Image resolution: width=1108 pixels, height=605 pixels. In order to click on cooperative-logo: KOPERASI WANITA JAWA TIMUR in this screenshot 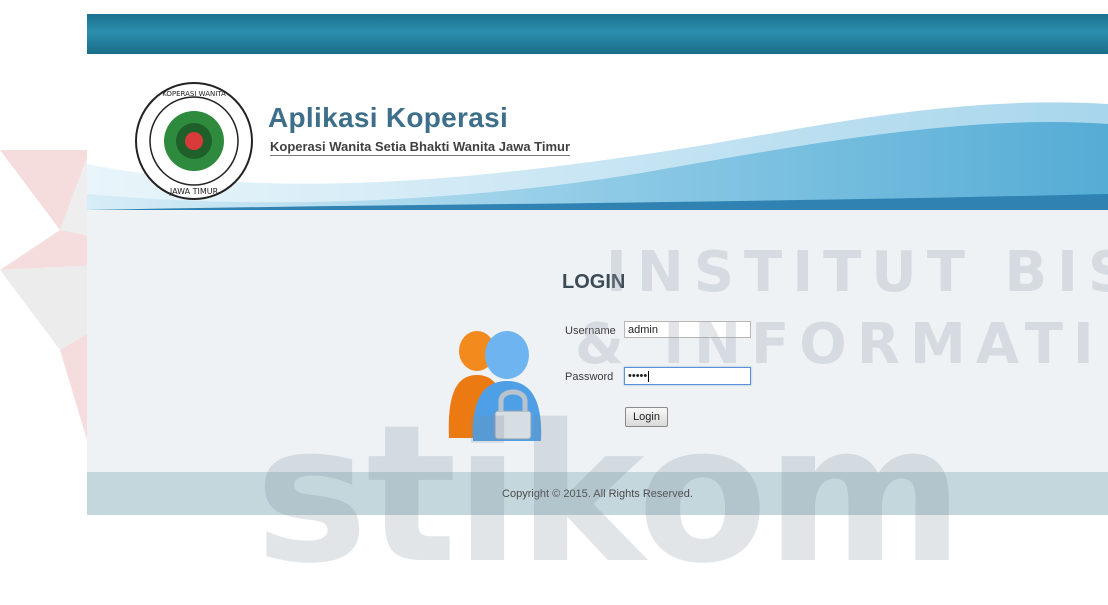, I will do `click(194, 141)`.